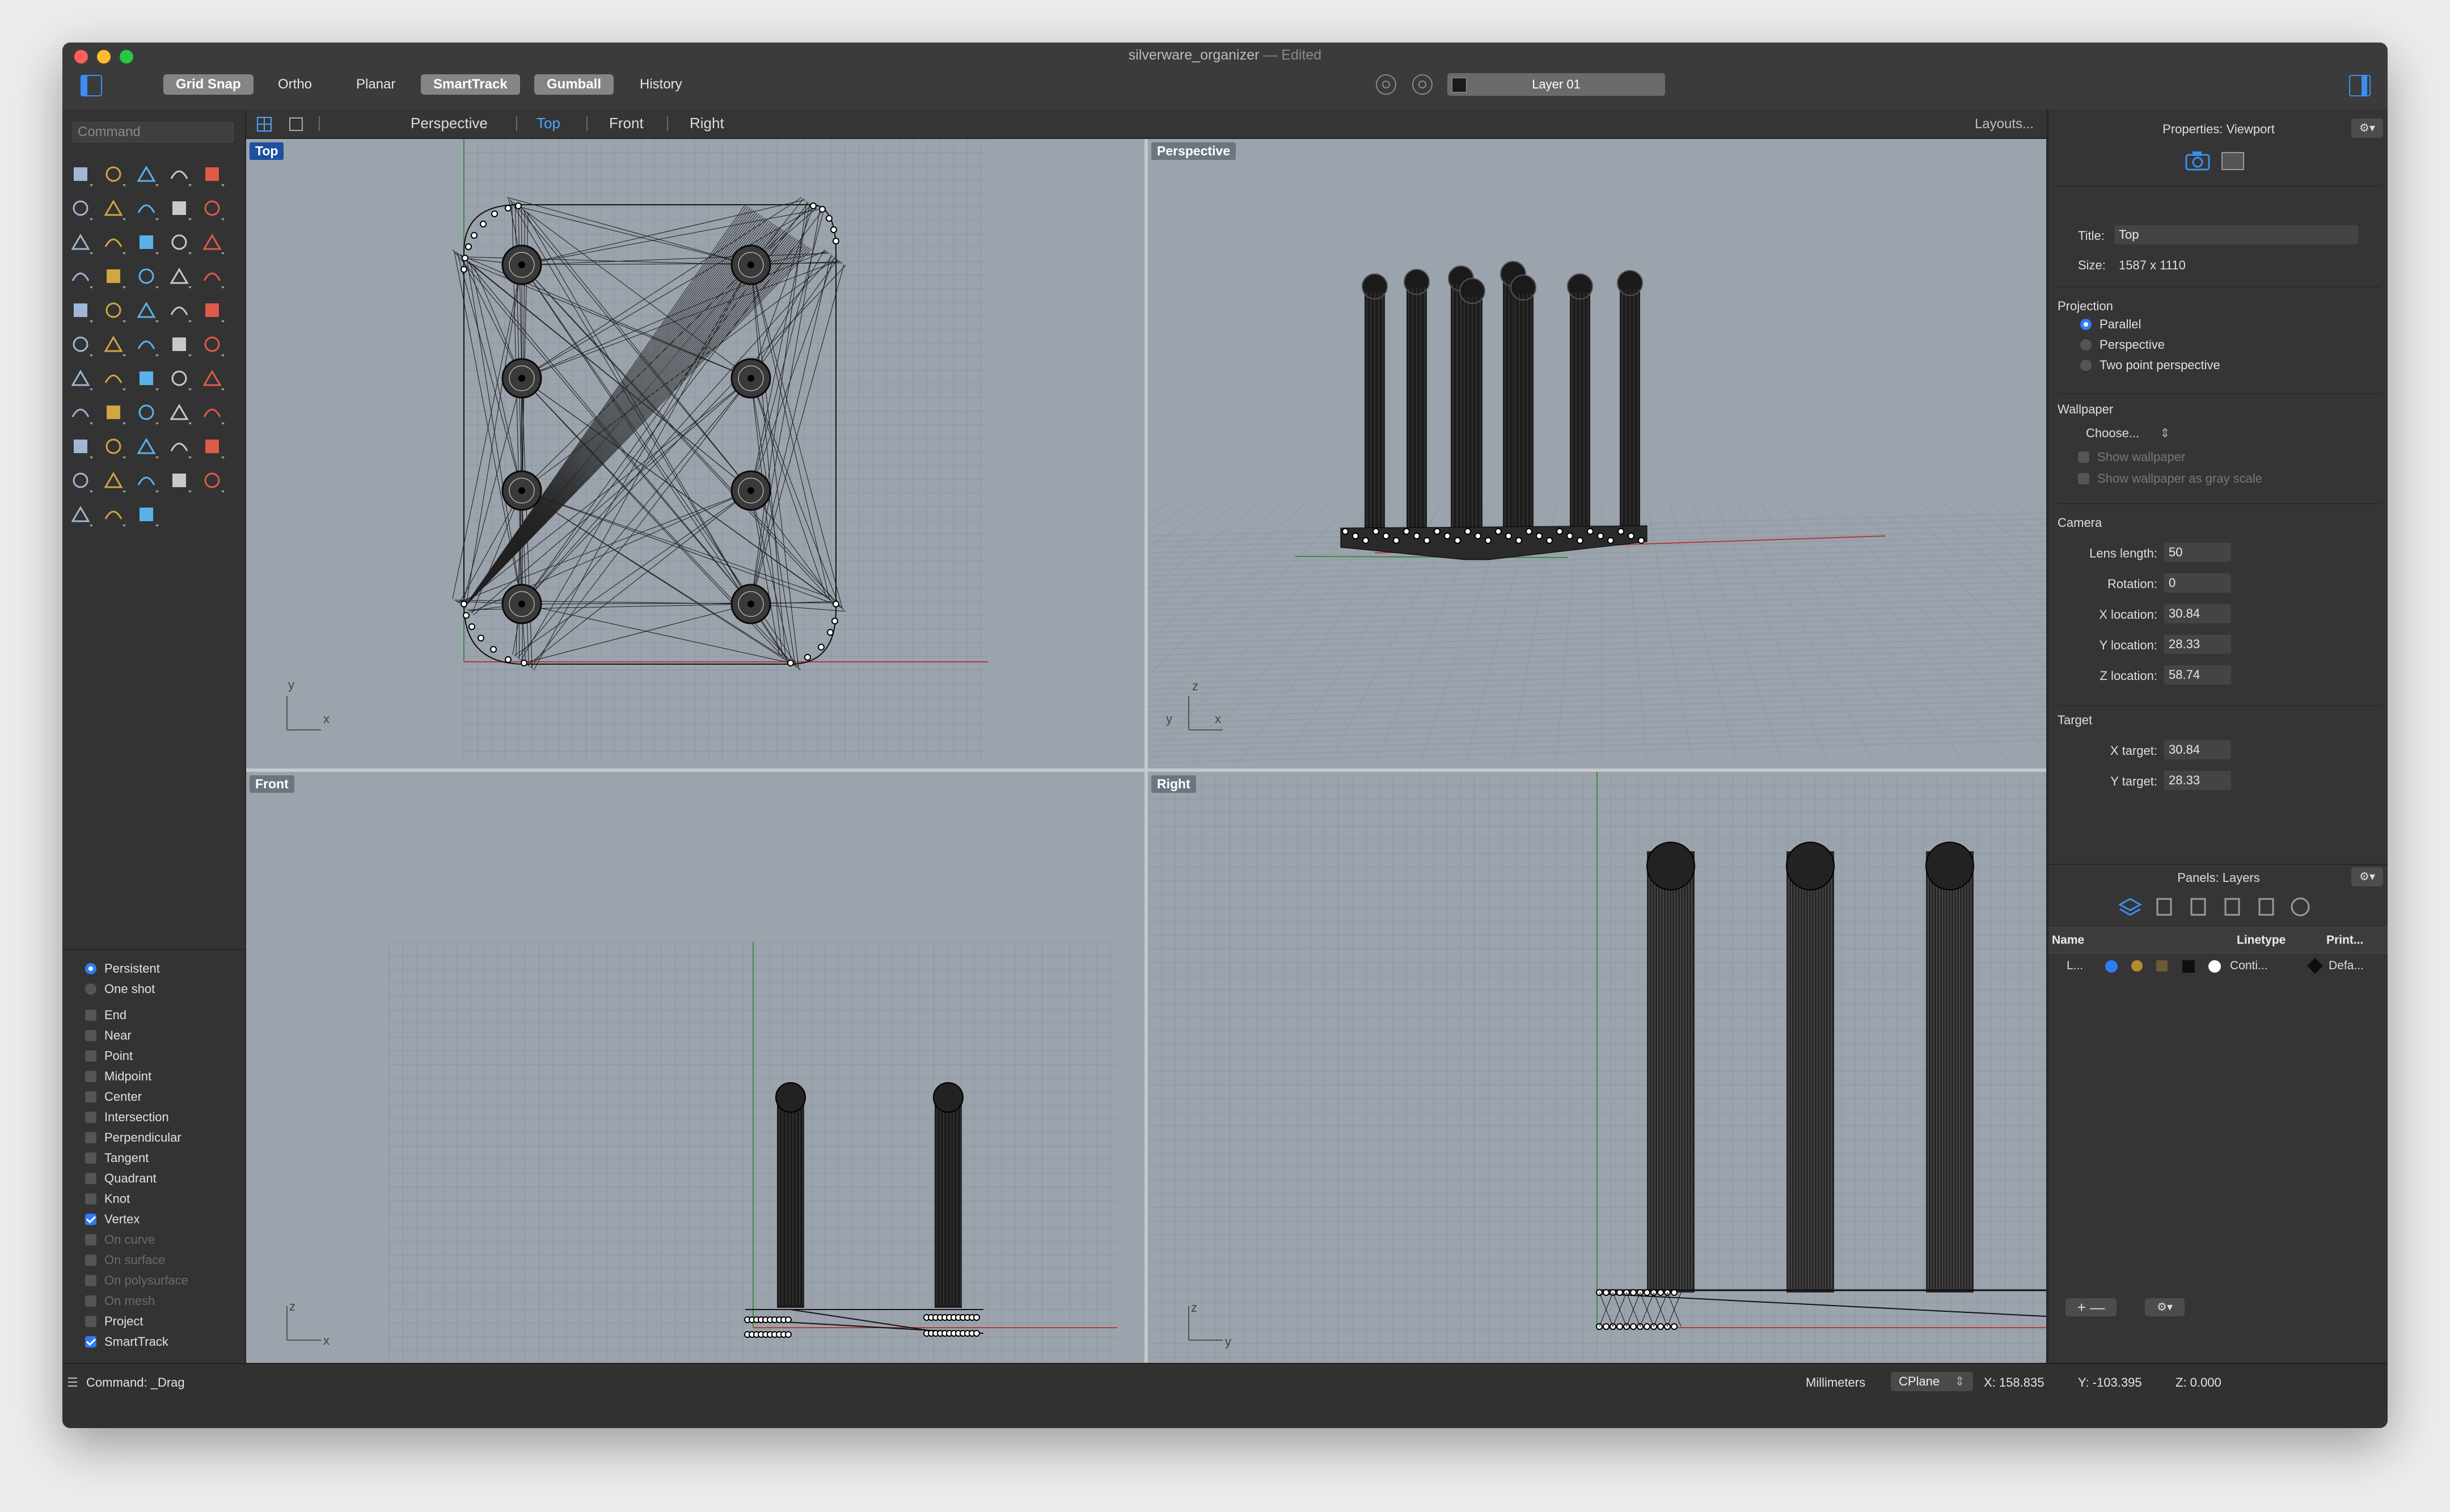 Image resolution: width=2450 pixels, height=1512 pixels. I want to click on surface-icon, so click(81, 243).